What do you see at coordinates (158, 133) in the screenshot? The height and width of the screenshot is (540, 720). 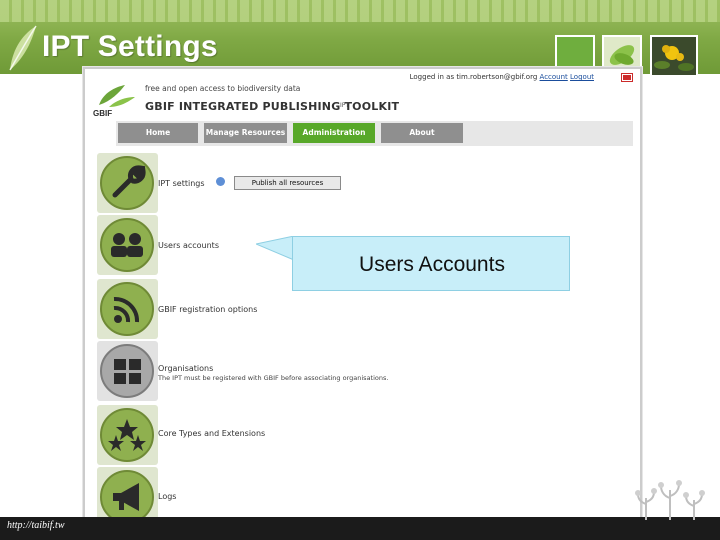 I see `tab-home: Home` at bounding box center [158, 133].